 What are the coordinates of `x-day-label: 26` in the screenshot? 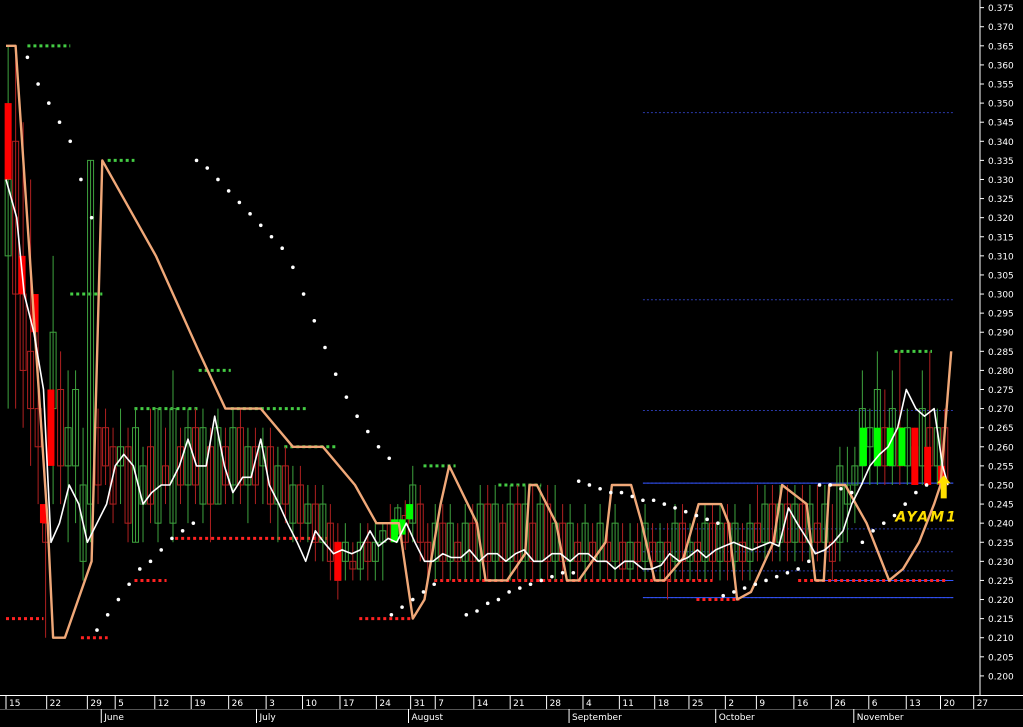 It's located at (840, 704).